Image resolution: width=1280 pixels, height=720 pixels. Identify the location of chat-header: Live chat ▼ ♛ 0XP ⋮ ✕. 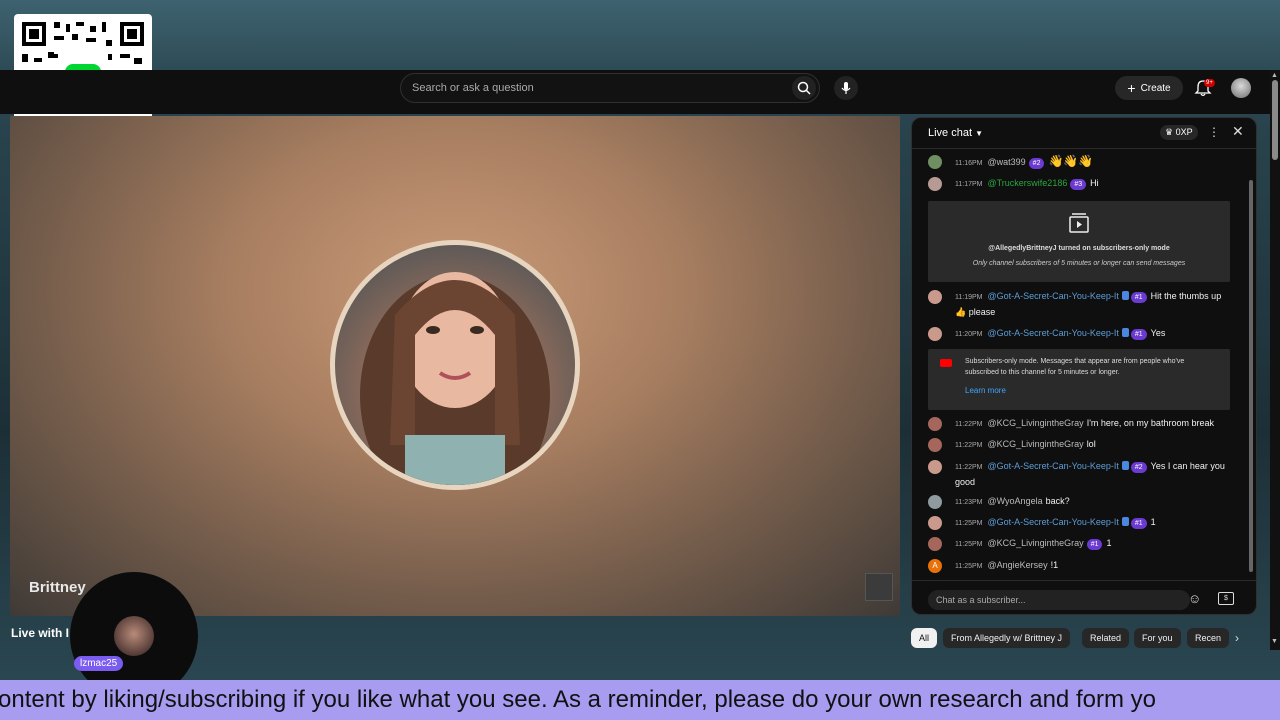
(1084, 133).